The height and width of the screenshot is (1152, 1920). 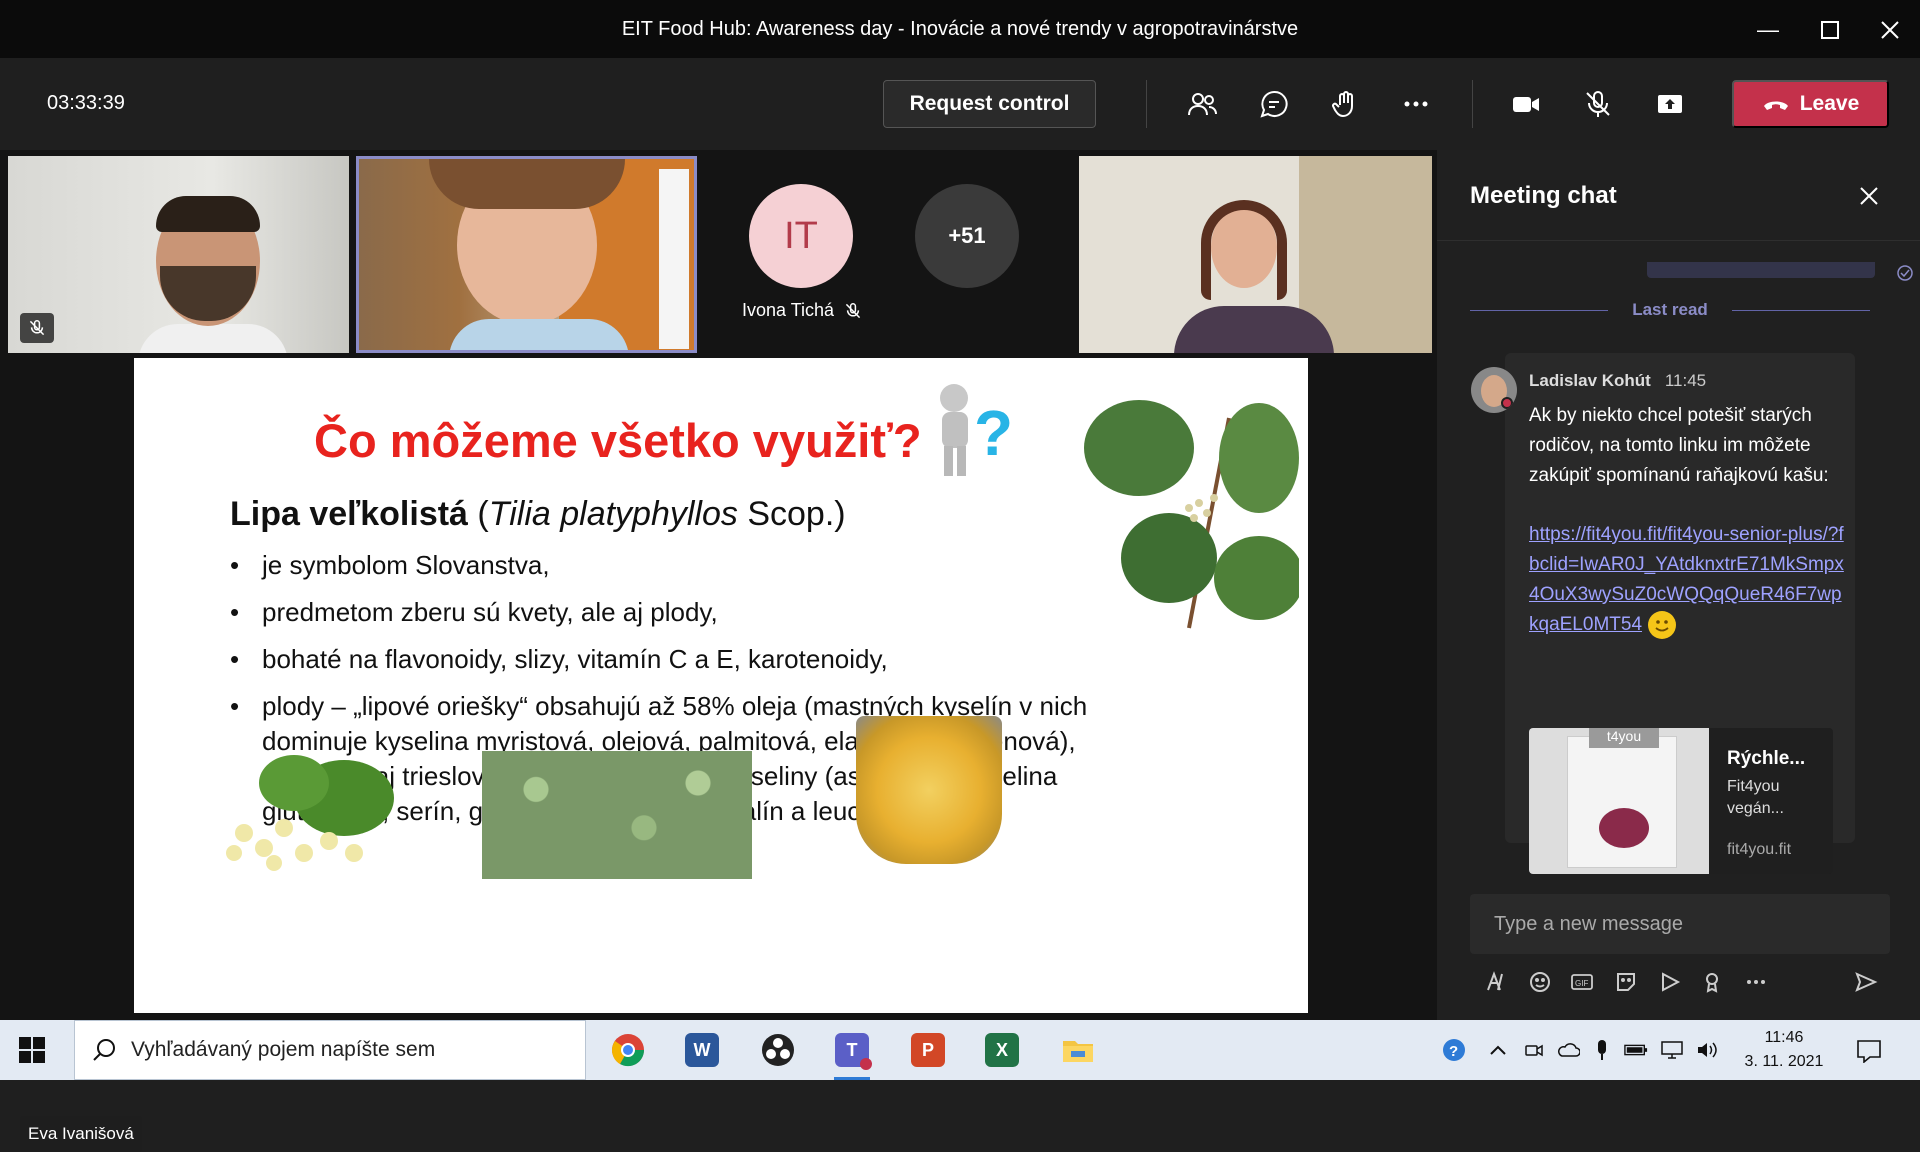 What do you see at coordinates (1810, 104) in the screenshot?
I see `leave-button: Leave` at bounding box center [1810, 104].